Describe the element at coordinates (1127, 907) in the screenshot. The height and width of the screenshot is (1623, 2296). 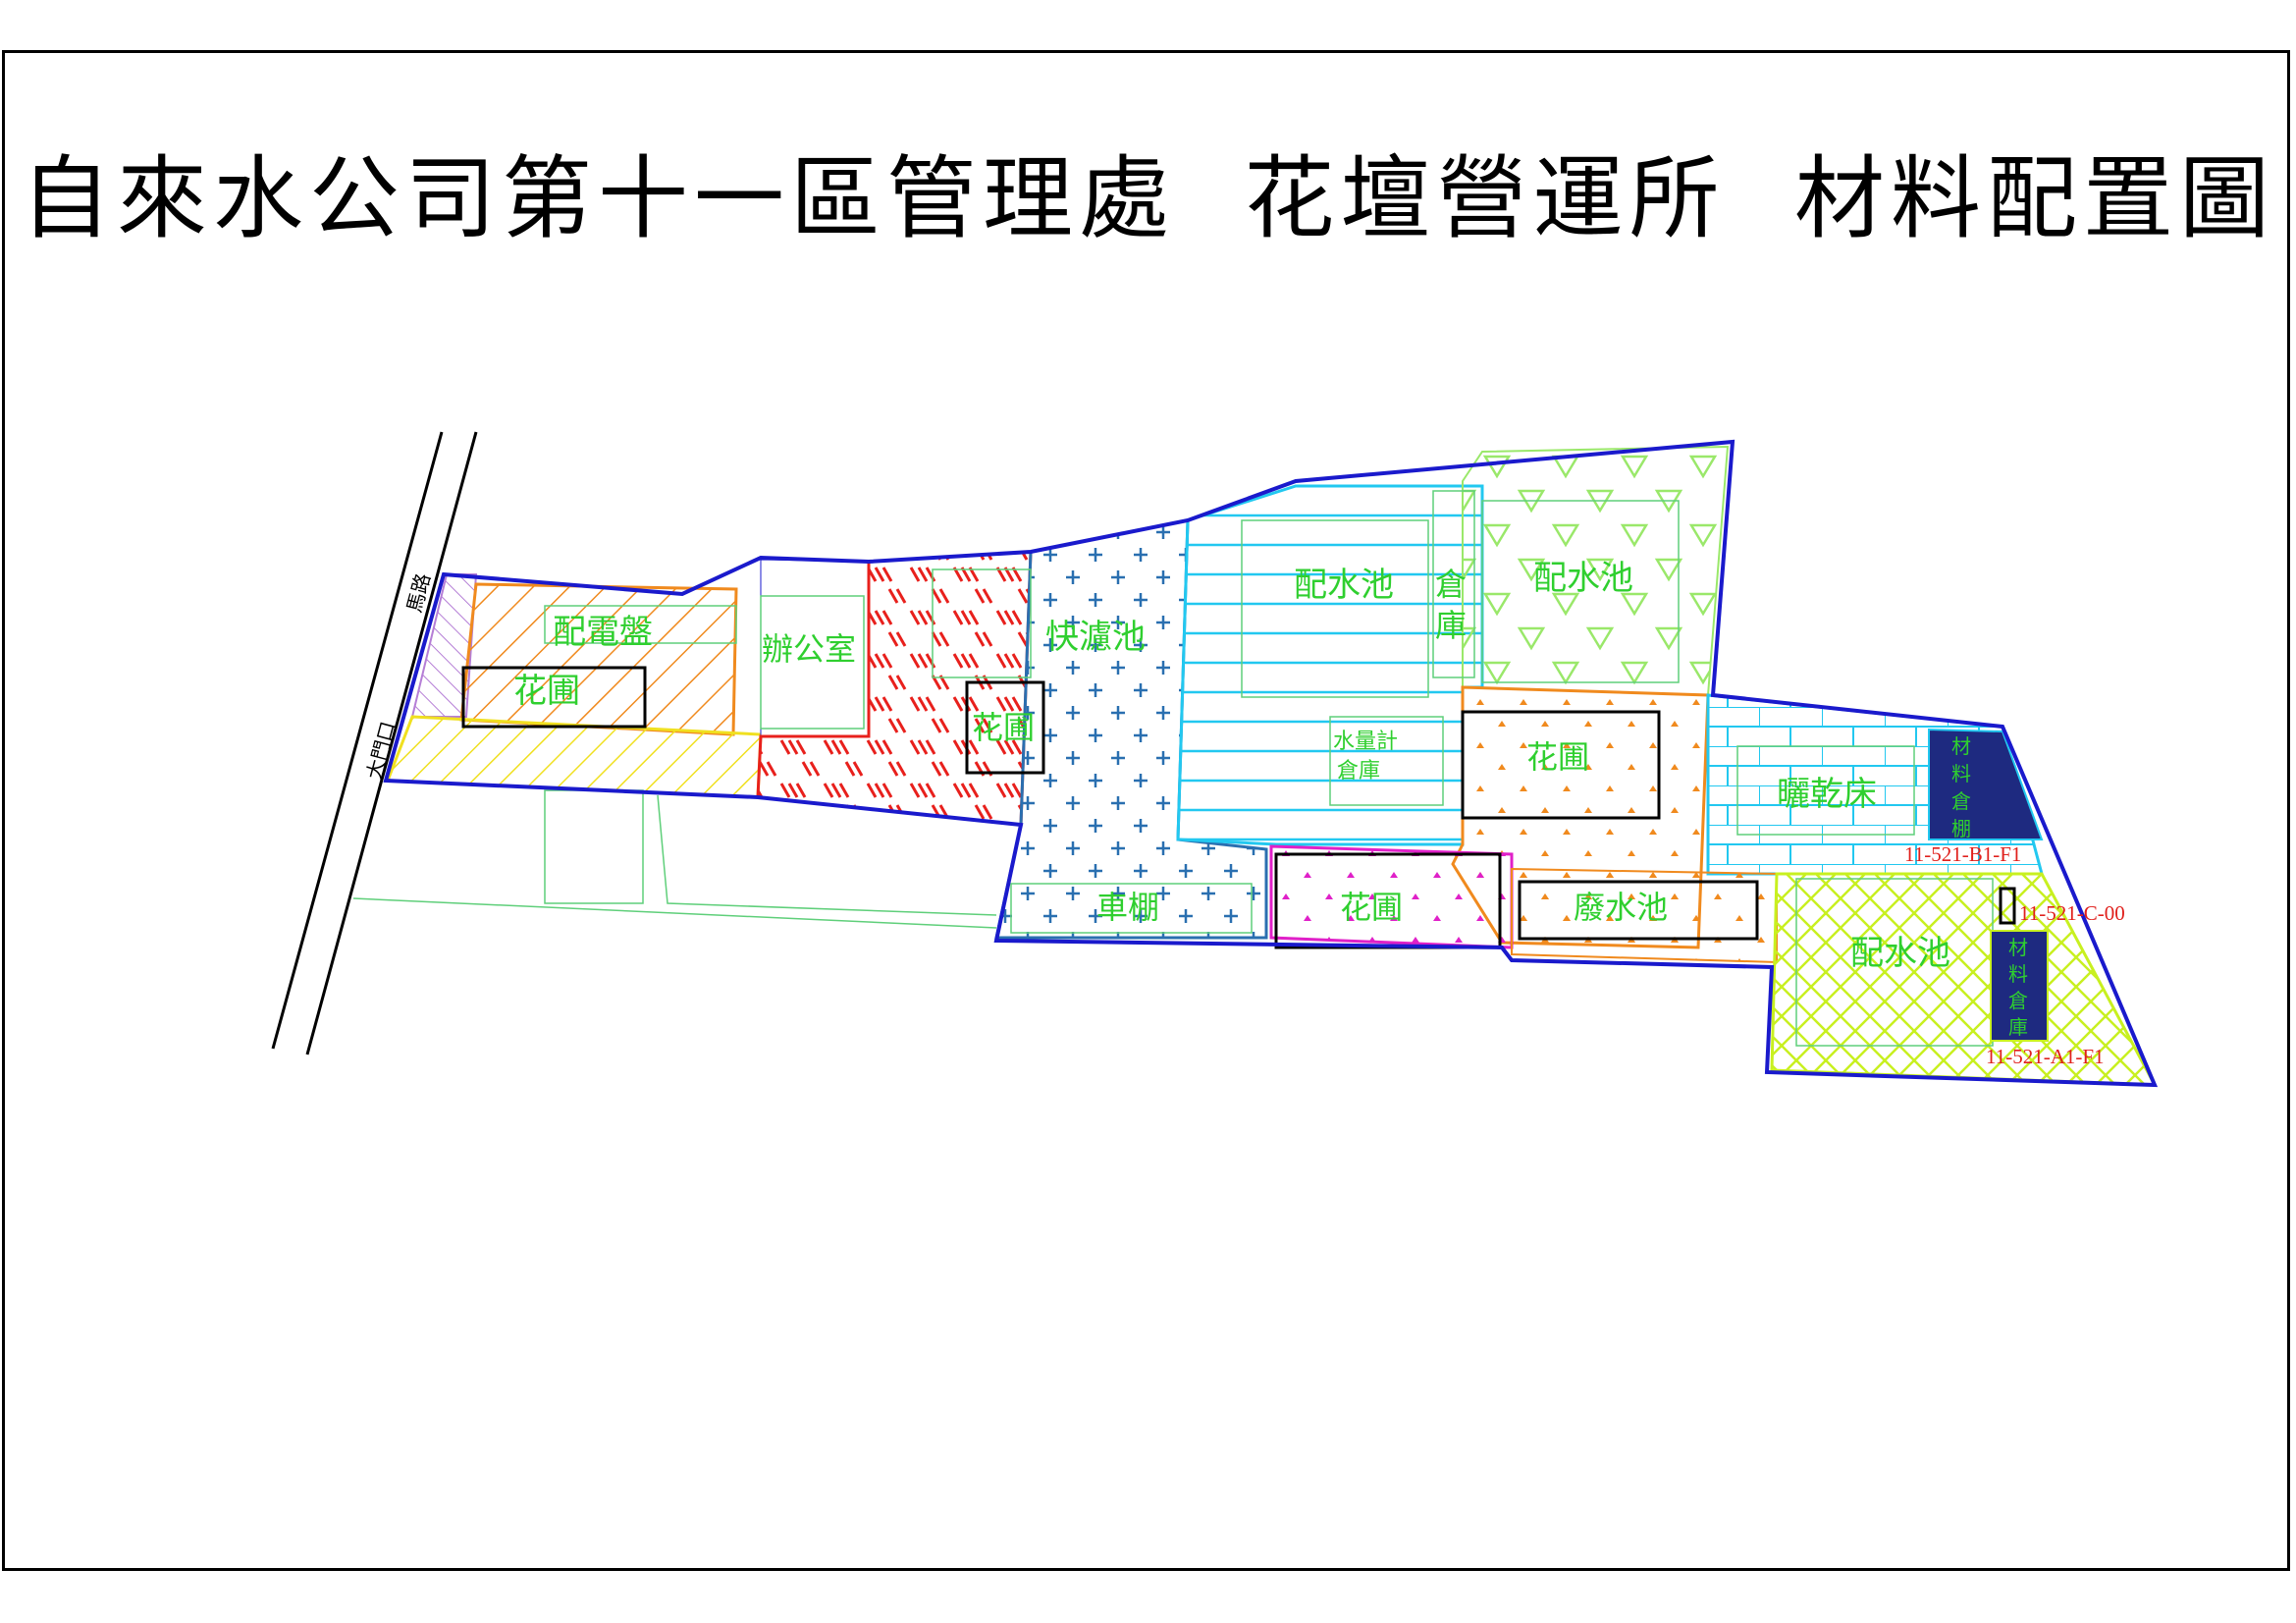
I see `label-carport: 車棚` at that location.